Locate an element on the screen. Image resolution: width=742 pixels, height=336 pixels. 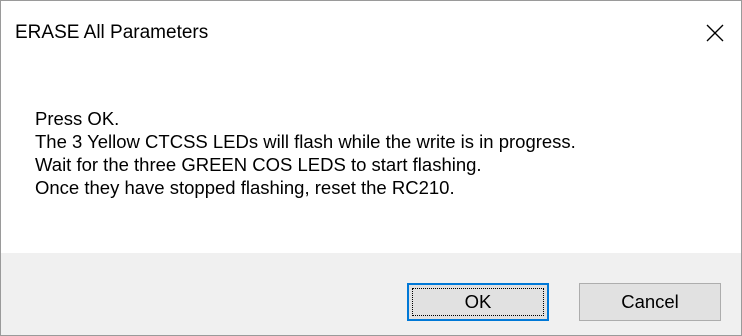
ok-button: OK is located at coordinates (478, 302).